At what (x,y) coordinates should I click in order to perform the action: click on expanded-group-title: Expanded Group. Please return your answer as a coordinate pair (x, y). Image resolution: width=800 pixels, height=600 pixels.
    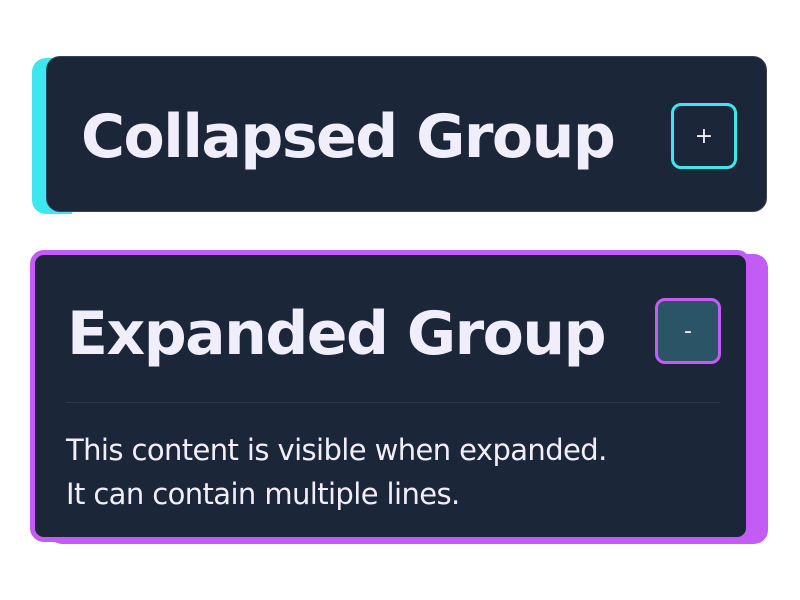
    Looking at the image, I should click on (337, 334).